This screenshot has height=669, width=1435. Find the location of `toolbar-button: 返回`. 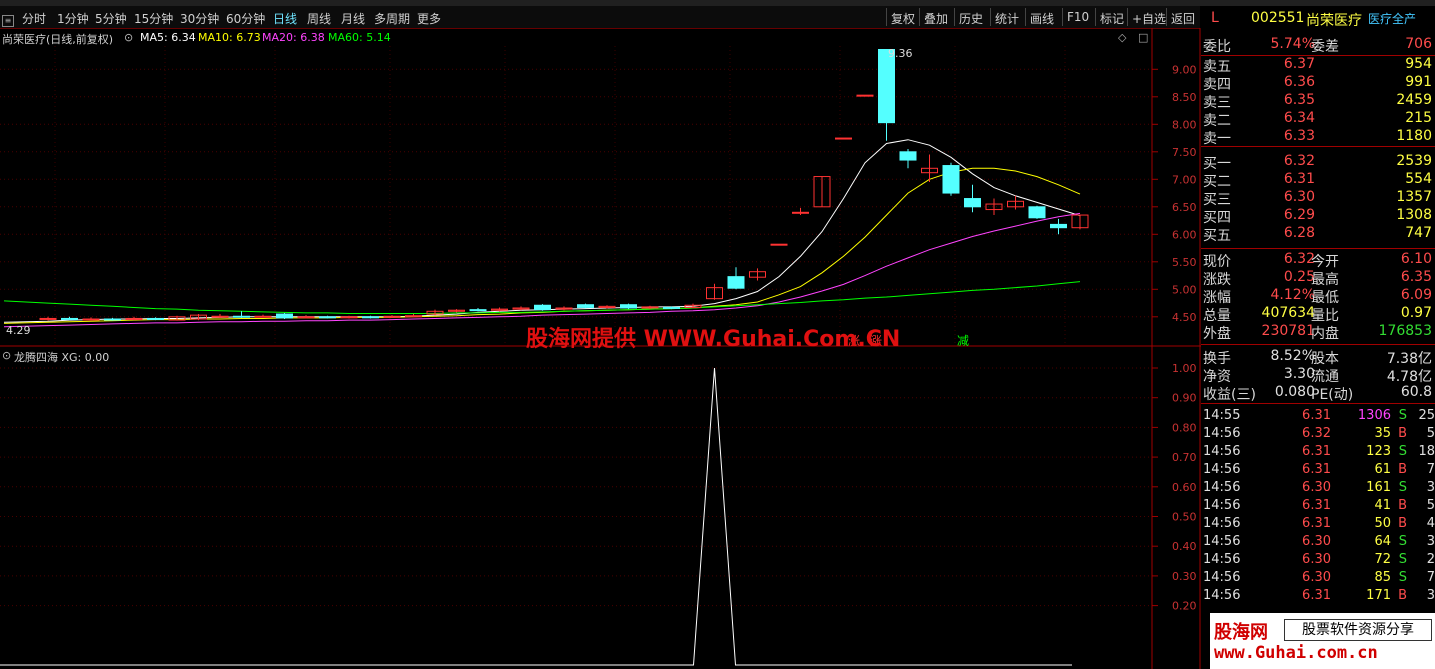

toolbar-button: 返回 is located at coordinates (1182, 17).